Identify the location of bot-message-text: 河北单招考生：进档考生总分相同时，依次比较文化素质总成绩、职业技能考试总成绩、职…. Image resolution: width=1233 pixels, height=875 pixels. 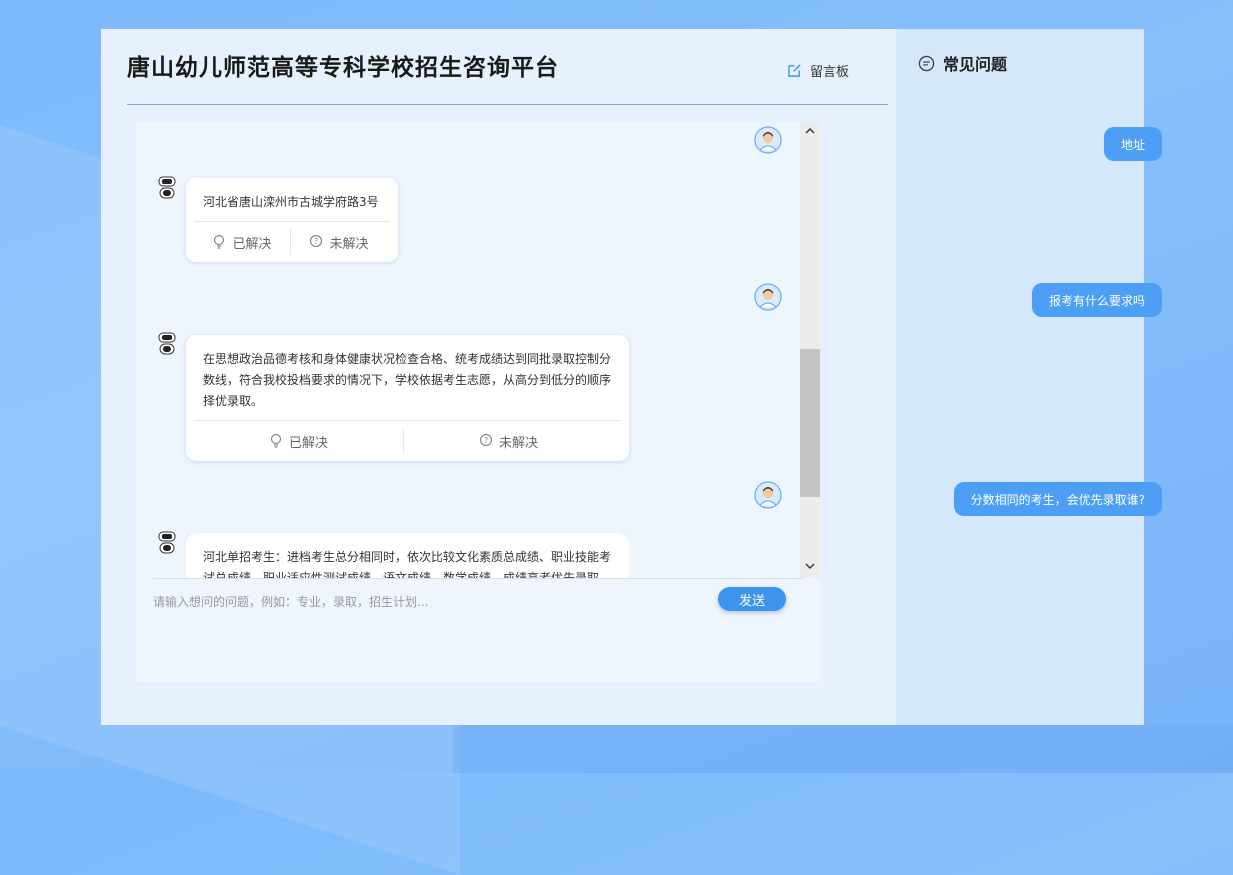
(407, 564).